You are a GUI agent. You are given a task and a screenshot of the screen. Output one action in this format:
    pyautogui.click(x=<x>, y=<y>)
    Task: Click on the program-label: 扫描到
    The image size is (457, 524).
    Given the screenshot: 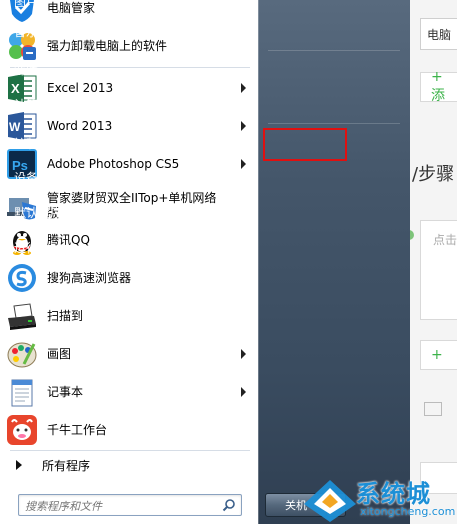 What is the action you would take?
    pyautogui.click(x=65, y=315)
    